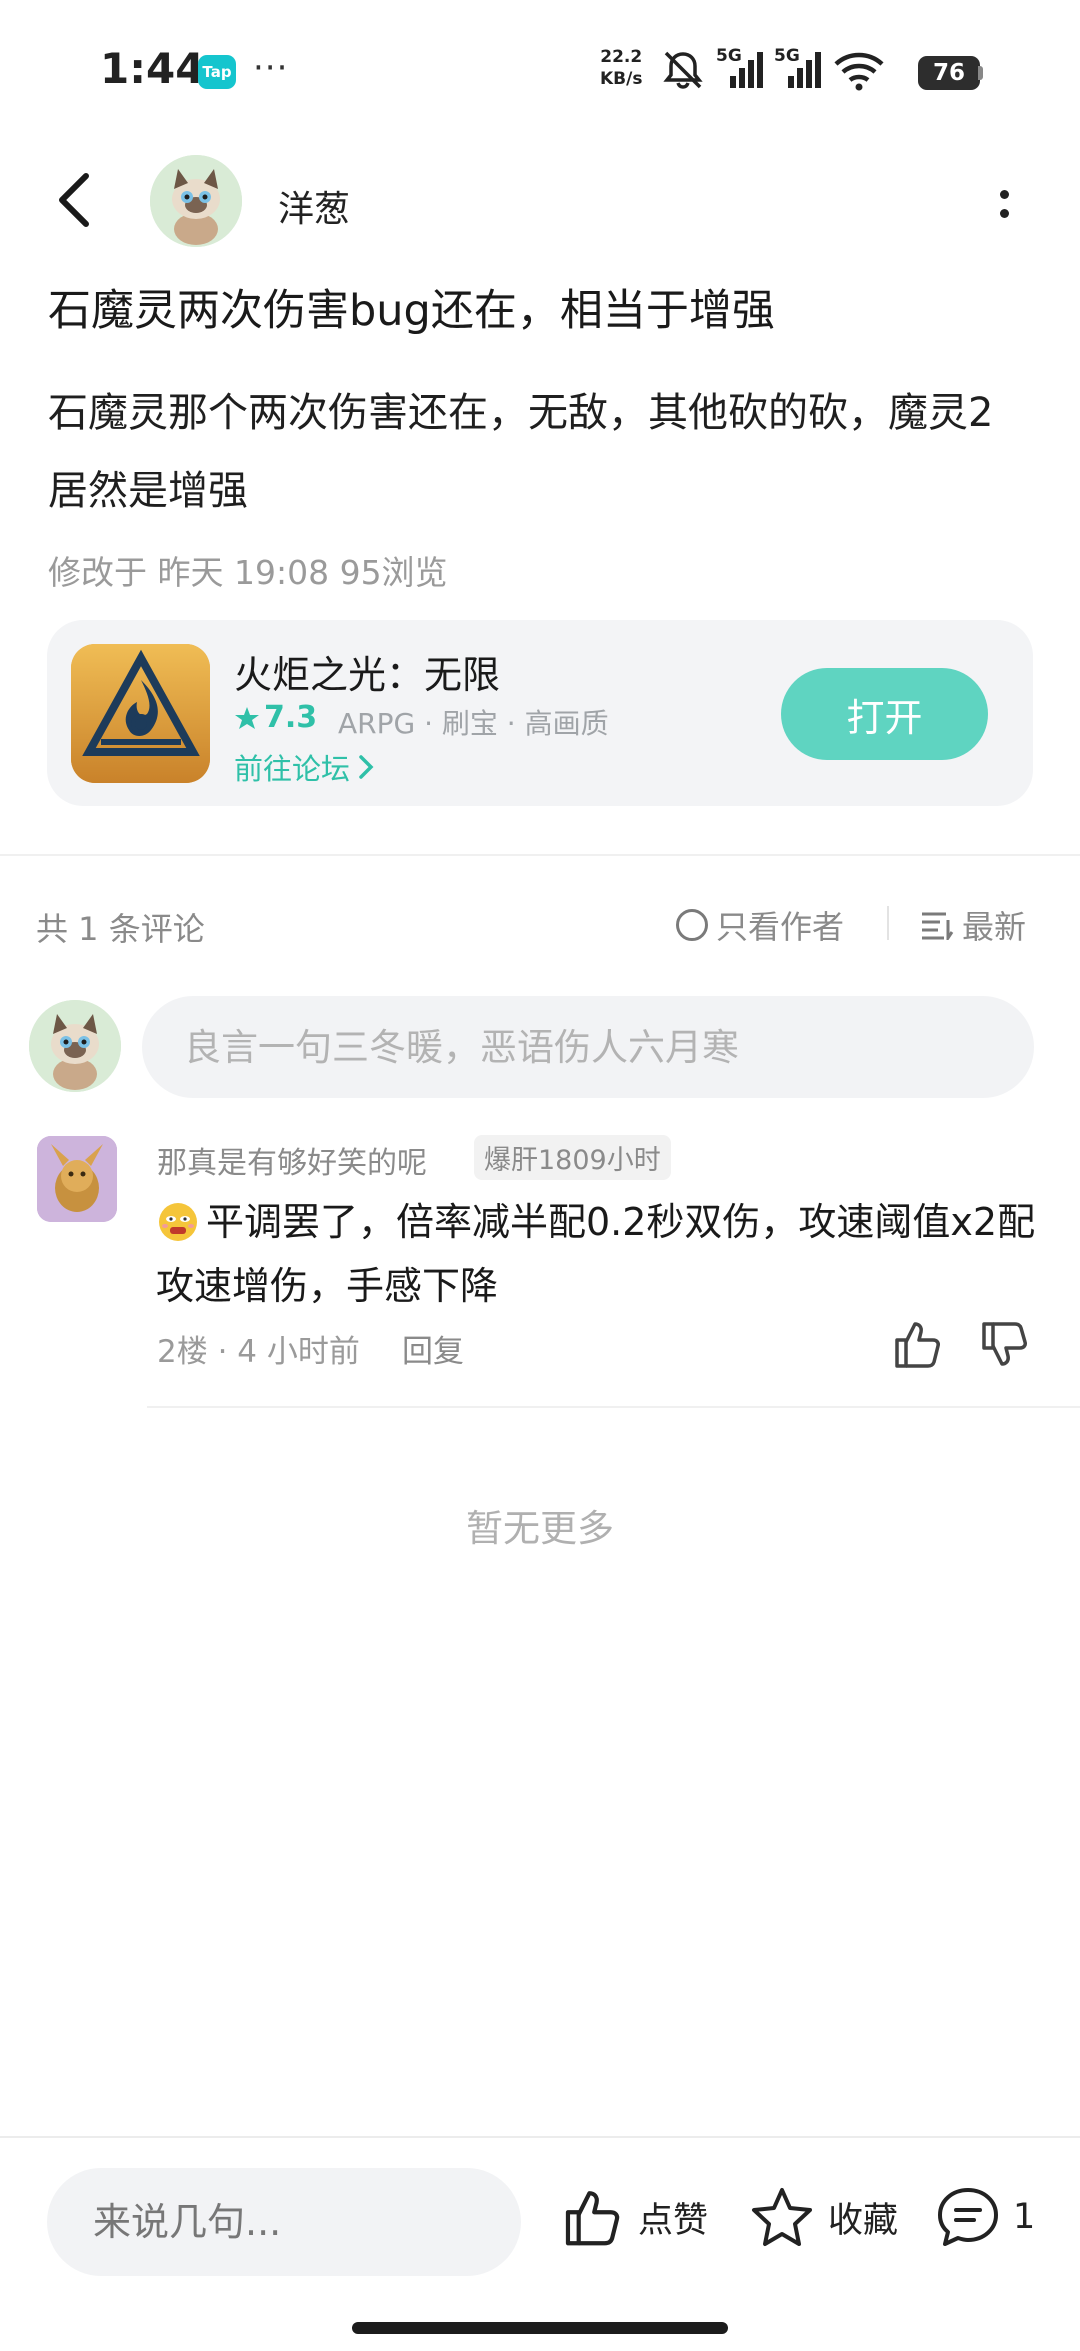 This screenshot has width=1080, height=2351. What do you see at coordinates (692, 925) in the screenshot?
I see `radio-circle-icon` at bounding box center [692, 925].